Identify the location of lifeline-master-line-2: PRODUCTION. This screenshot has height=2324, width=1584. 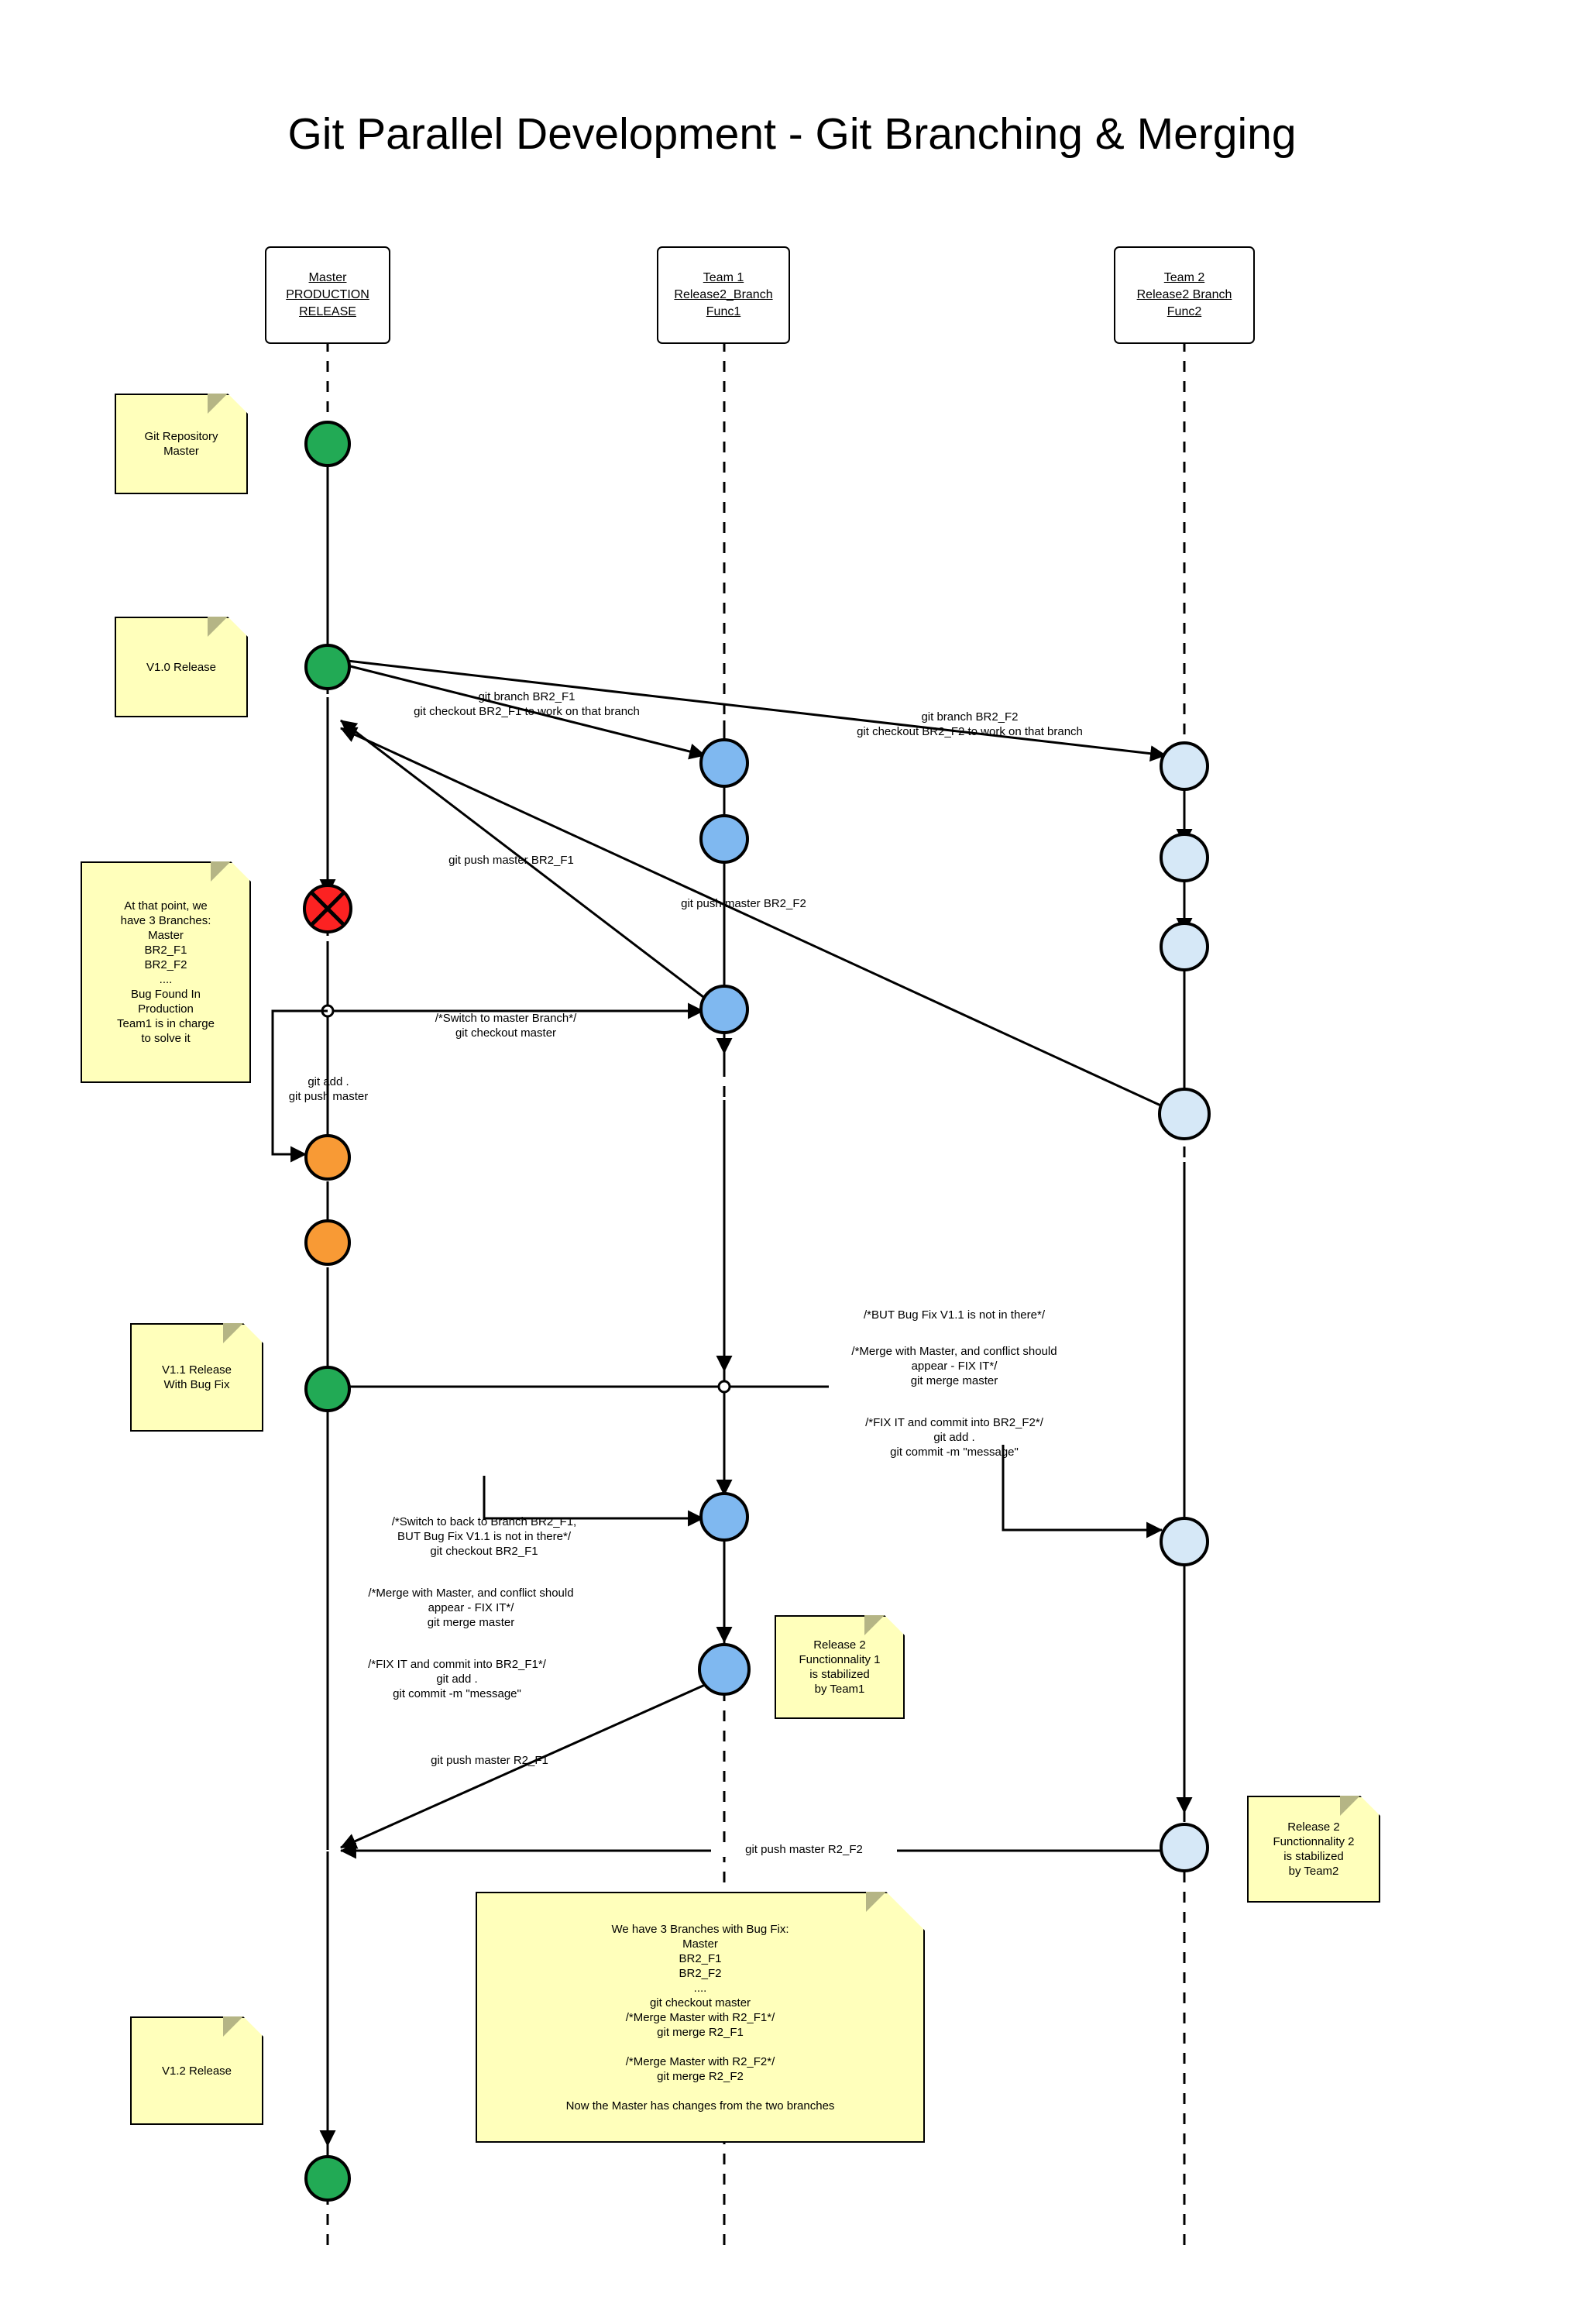
(327, 294).